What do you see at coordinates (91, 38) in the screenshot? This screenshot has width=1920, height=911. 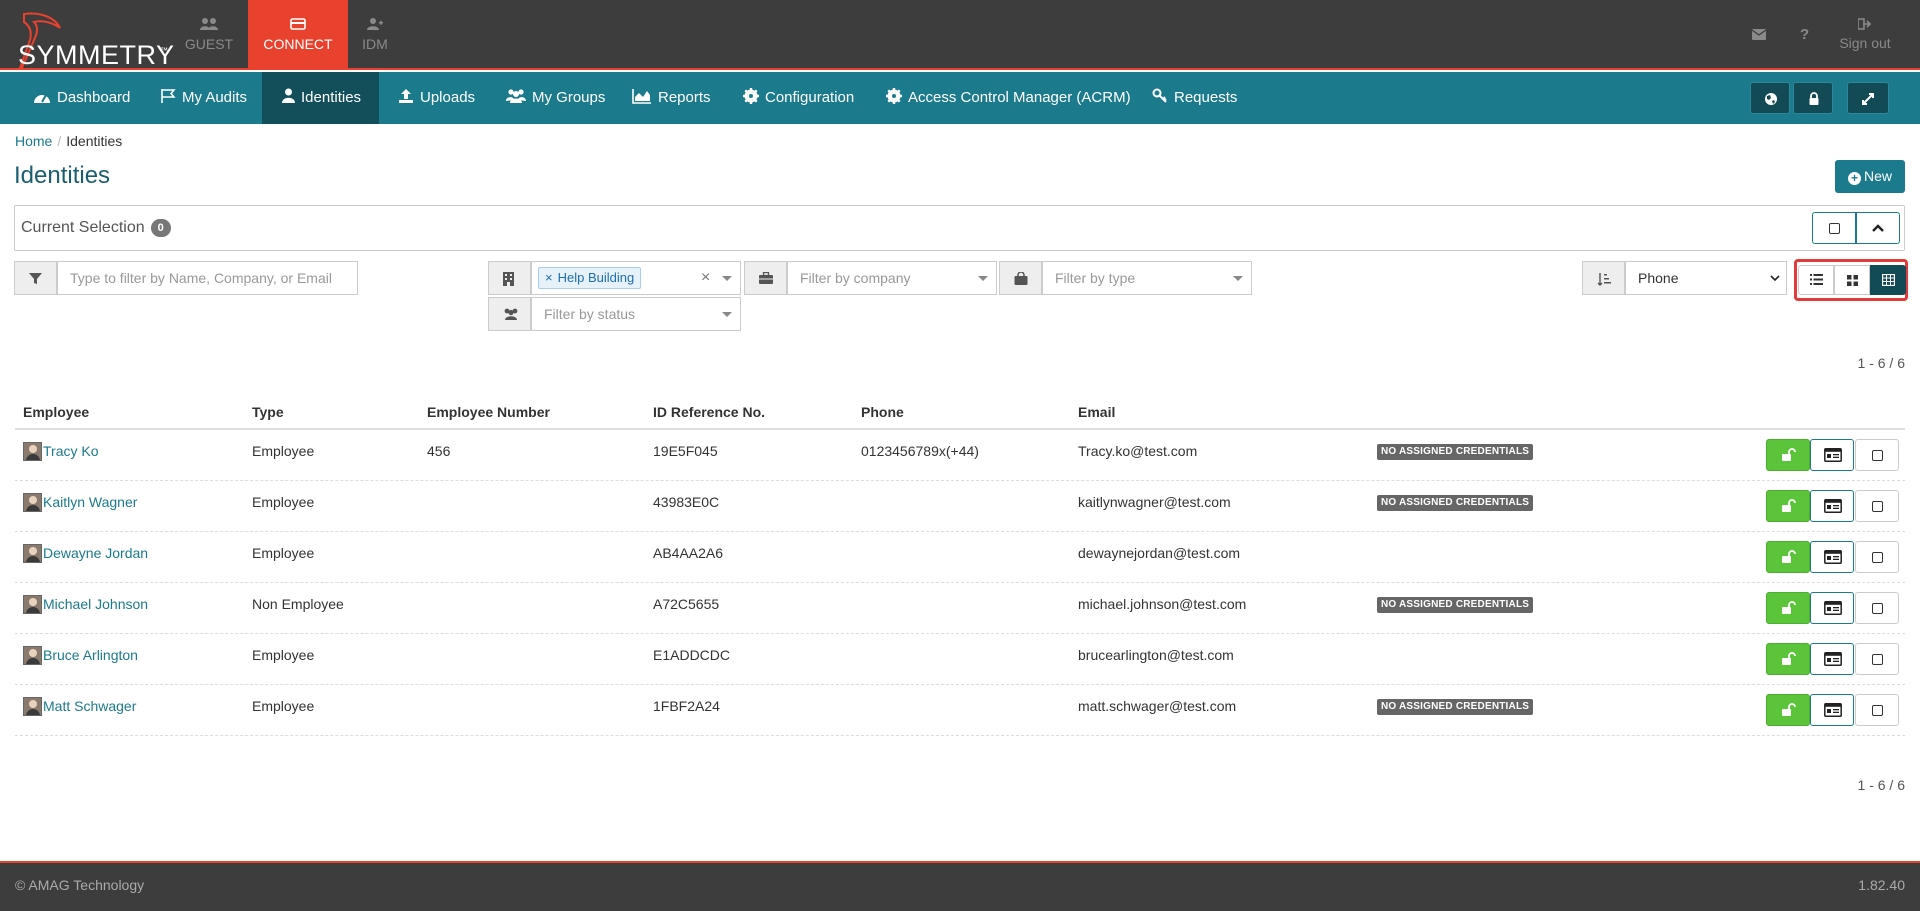 I see `symmetry-logo: SYMMETRY ™` at bounding box center [91, 38].